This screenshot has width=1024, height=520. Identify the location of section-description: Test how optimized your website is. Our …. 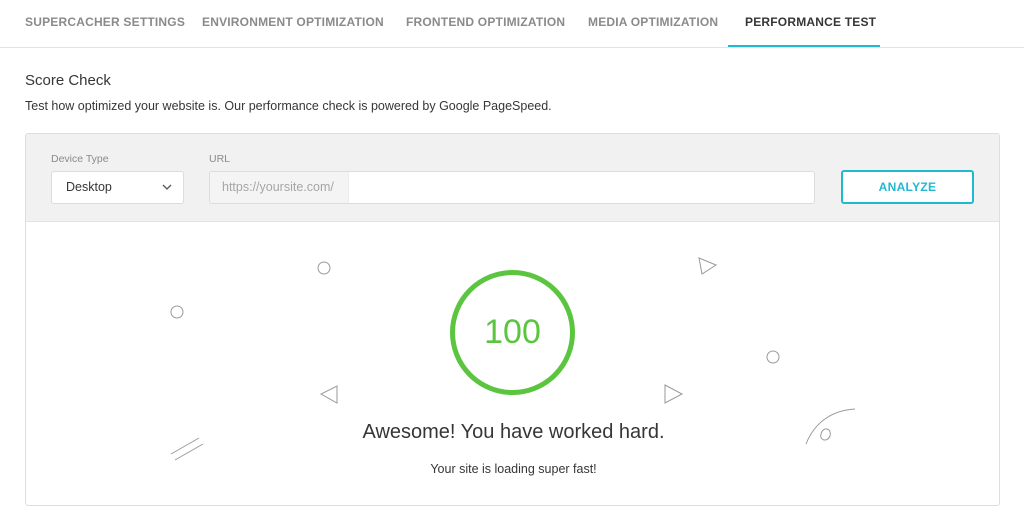
(288, 106).